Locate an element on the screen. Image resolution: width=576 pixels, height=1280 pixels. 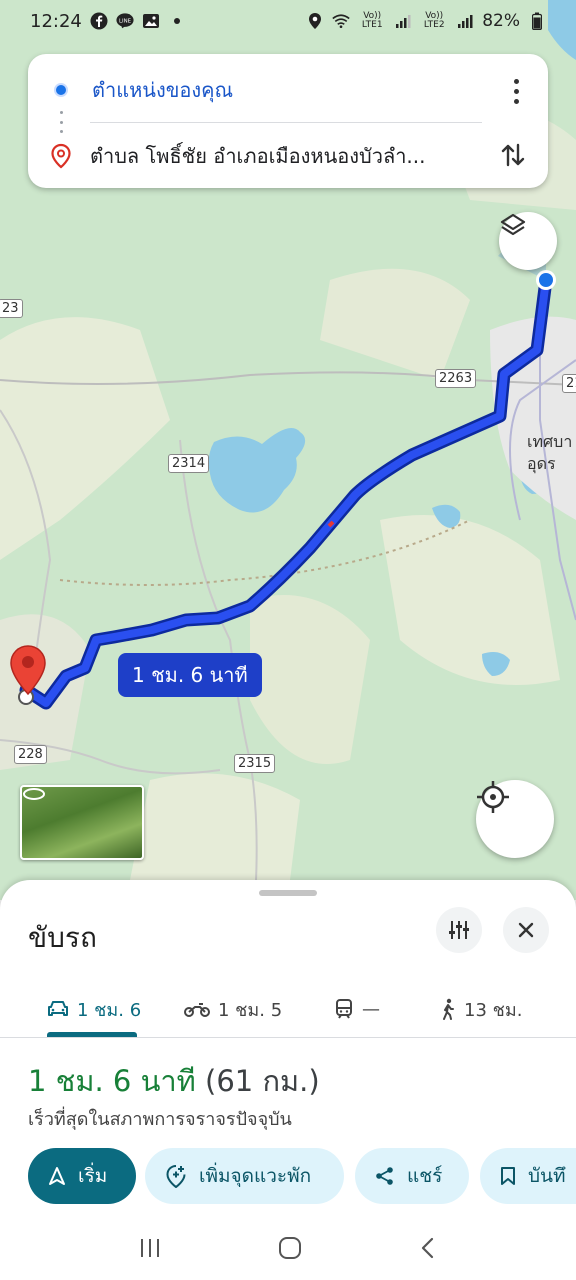
route-options-button is located at coordinates (459, 930).